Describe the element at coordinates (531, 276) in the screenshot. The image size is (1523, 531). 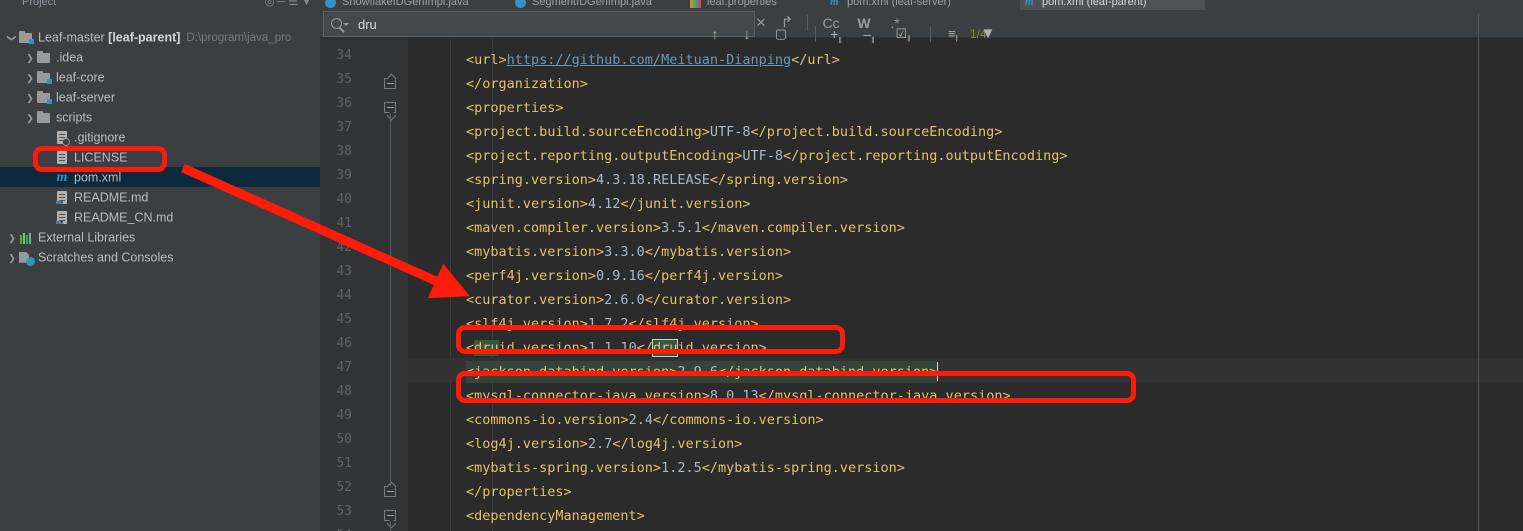
I see `code-token: <perf4j.version>` at that location.